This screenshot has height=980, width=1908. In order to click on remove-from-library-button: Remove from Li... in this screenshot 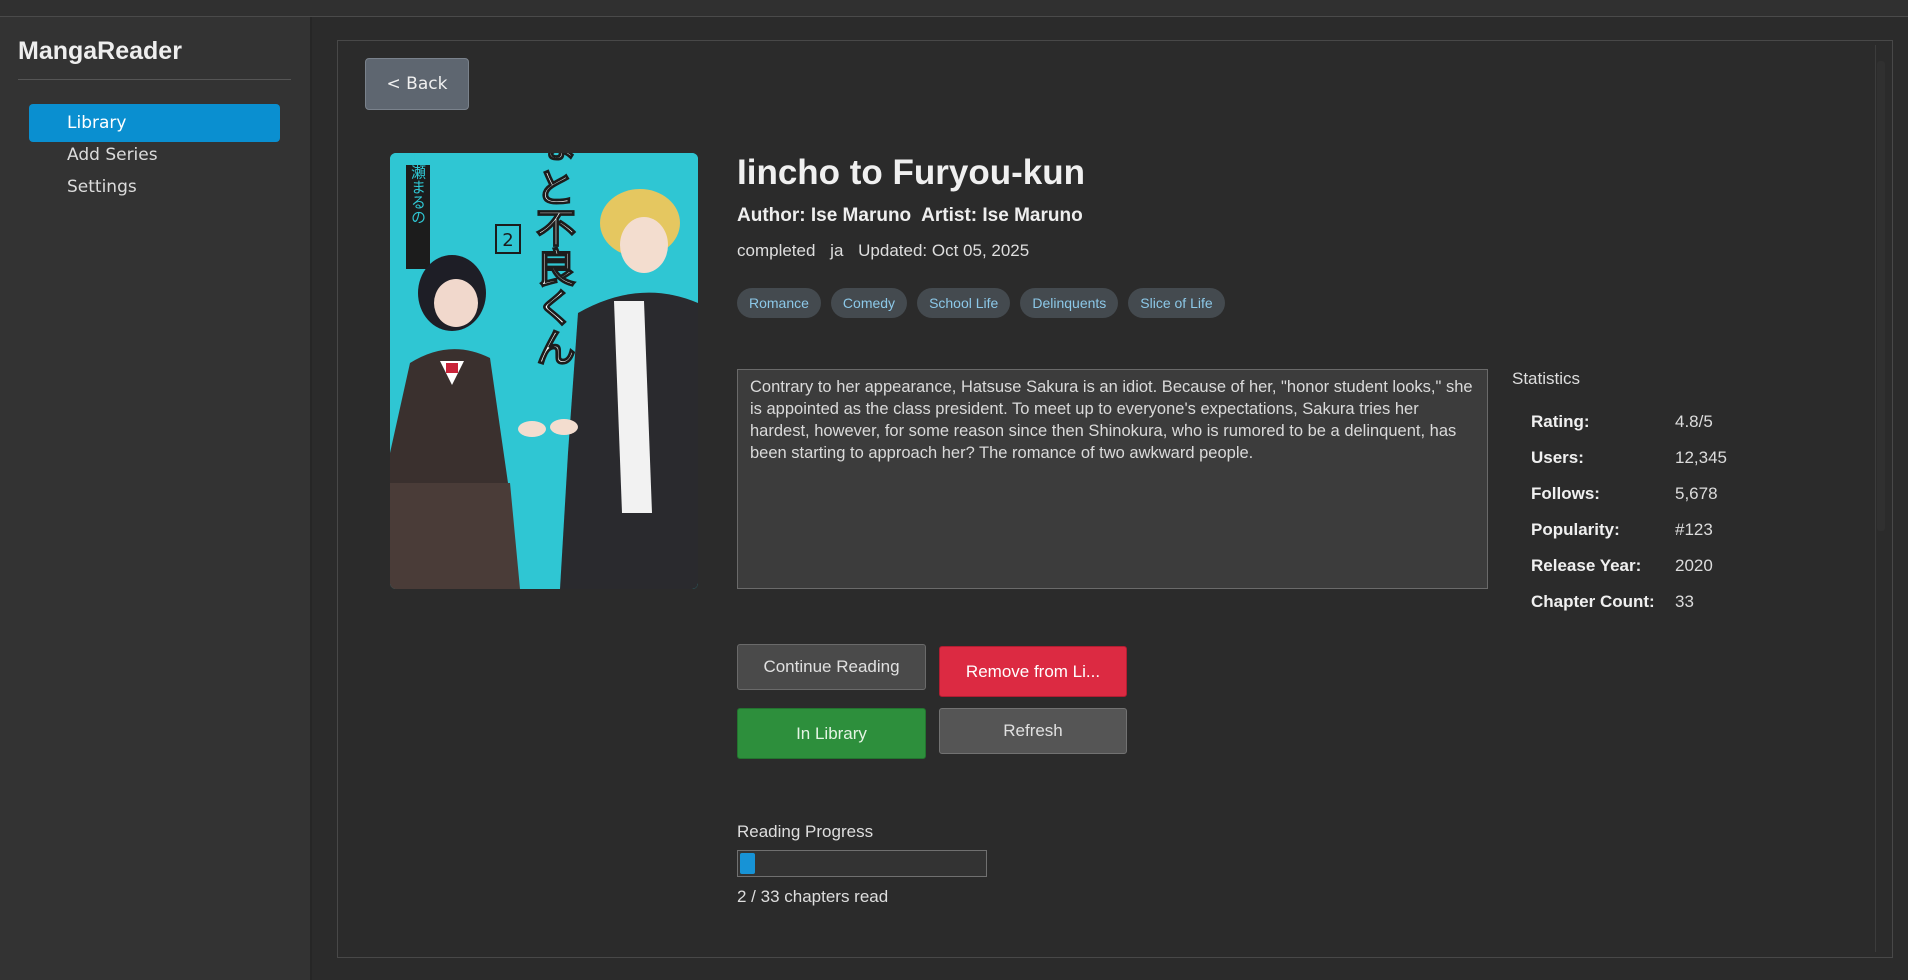, I will do `click(1033, 671)`.